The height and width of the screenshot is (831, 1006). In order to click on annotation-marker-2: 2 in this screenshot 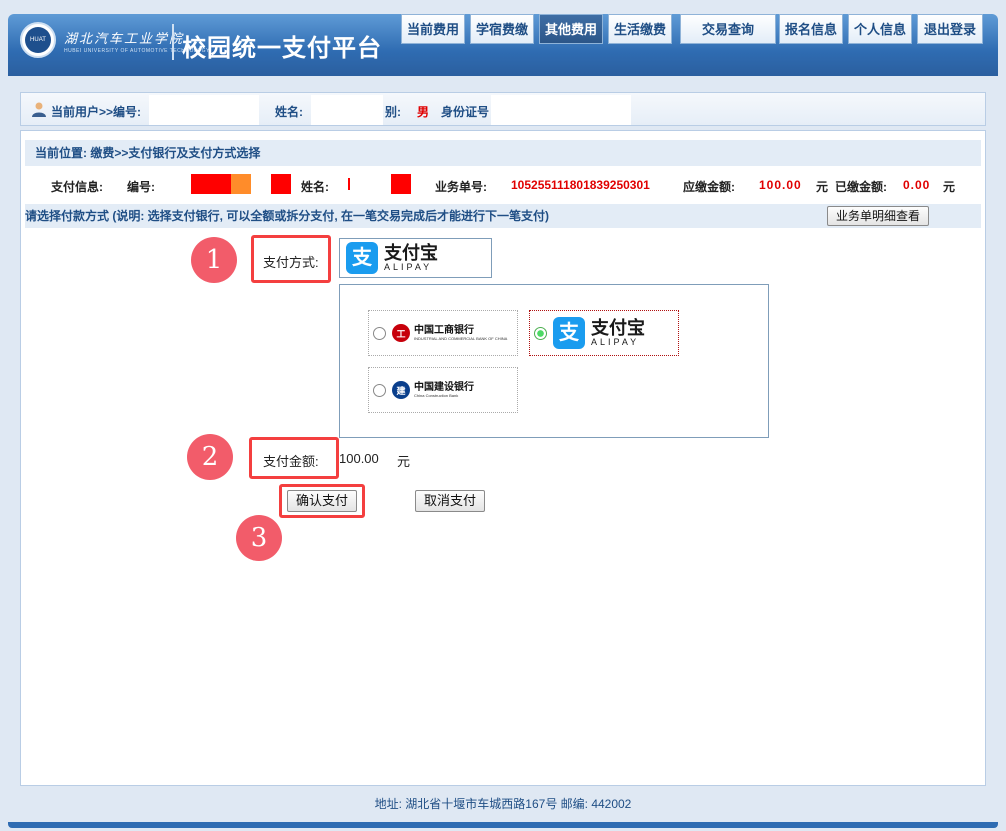, I will do `click(210, 457)`.